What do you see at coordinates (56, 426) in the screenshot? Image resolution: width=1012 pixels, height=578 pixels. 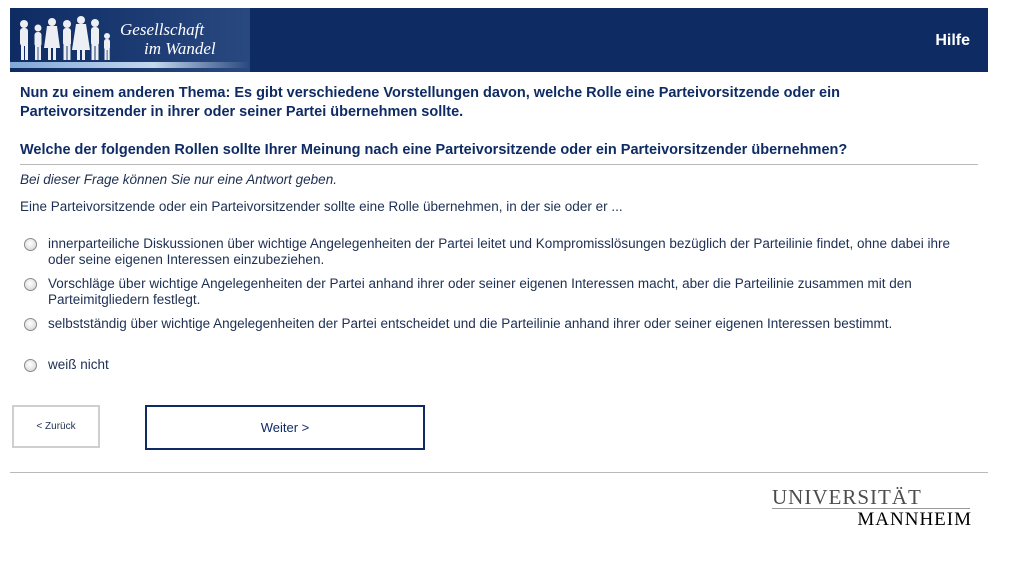 I see `back-button: < Zurück` at bounding box center [56, 426].